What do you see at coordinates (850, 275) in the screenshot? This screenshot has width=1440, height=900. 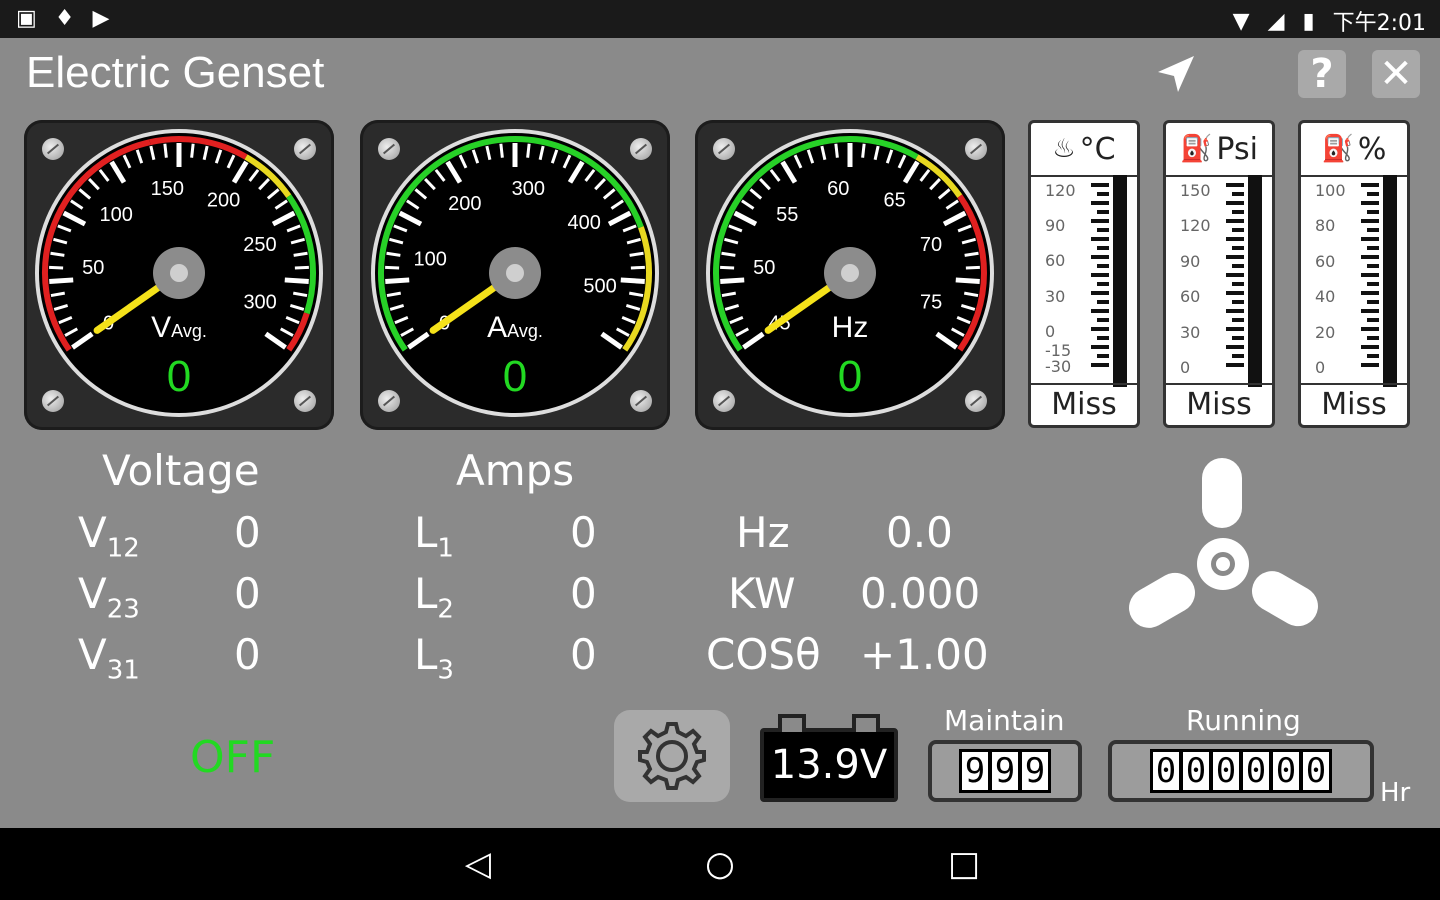 I see `hz-gauge: 45505560657075Hz0` at bounding box center [850, 275].